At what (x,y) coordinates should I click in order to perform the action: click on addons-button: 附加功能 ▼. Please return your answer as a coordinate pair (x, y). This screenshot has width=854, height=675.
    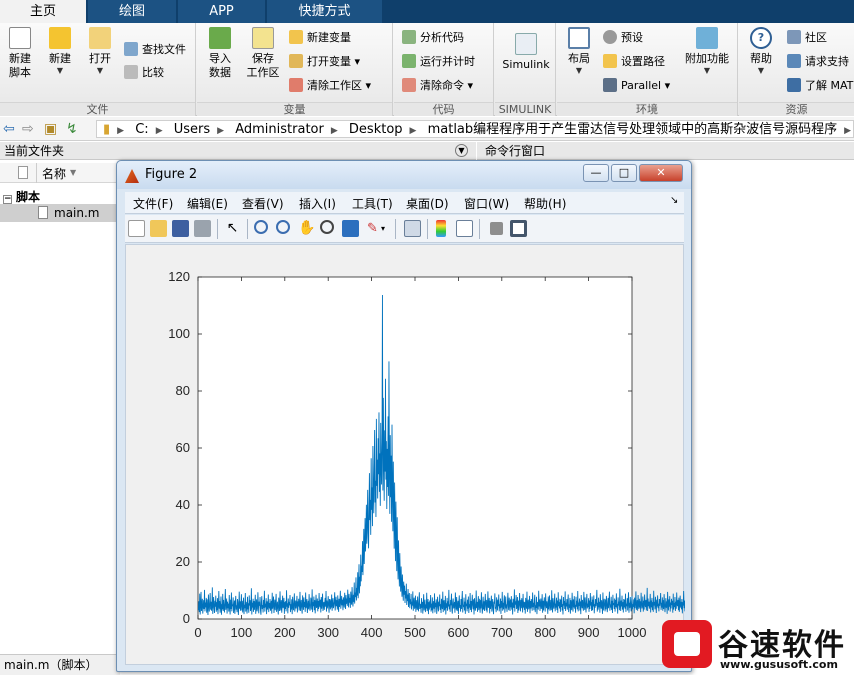
    Looking at the image, I should click on (707, 51).